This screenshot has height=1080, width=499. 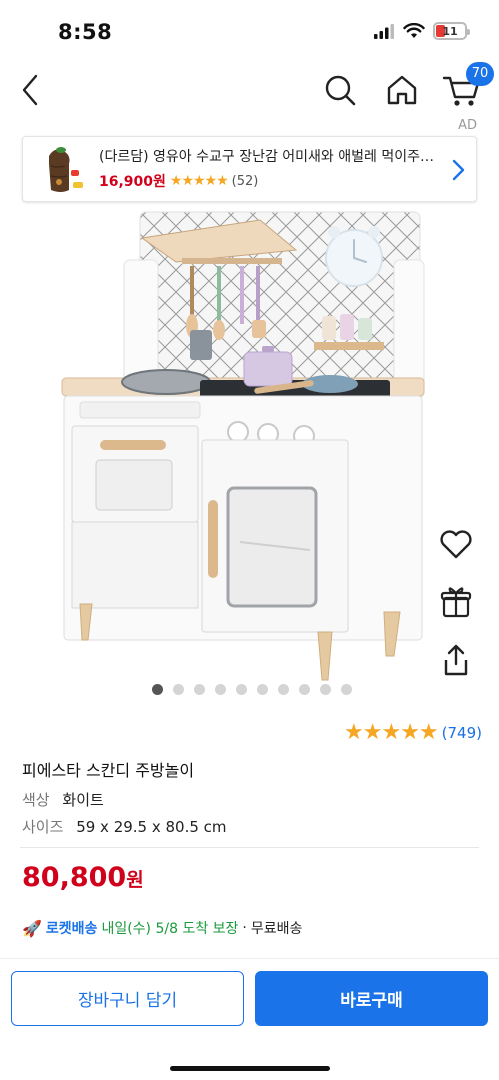 I want to click on status-icons: 11, so click(x=421, y=31).